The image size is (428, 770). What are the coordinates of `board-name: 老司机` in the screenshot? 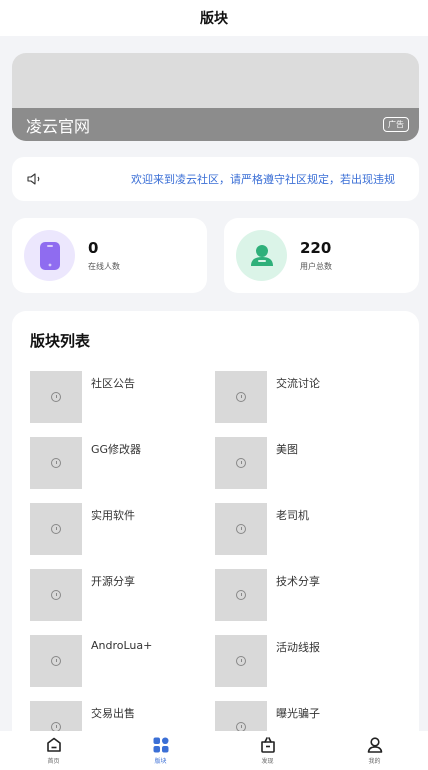 It's located at (292, 515).